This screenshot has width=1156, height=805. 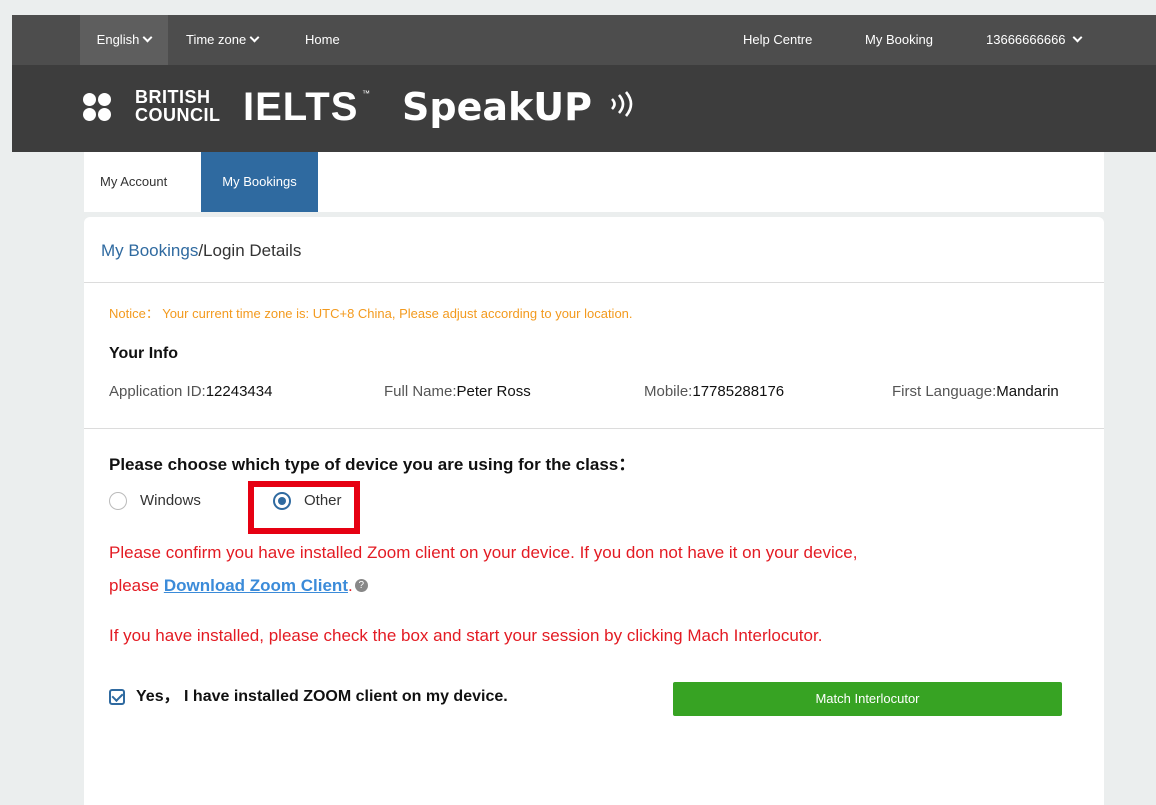 I want to click on british-council-dots-icon, so click(x=105, y=108).